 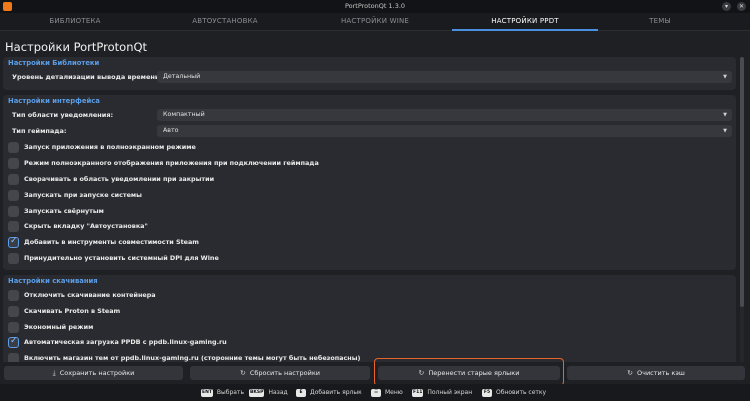 I want to click on hint-label: Меню, so click(x=394, y=392).